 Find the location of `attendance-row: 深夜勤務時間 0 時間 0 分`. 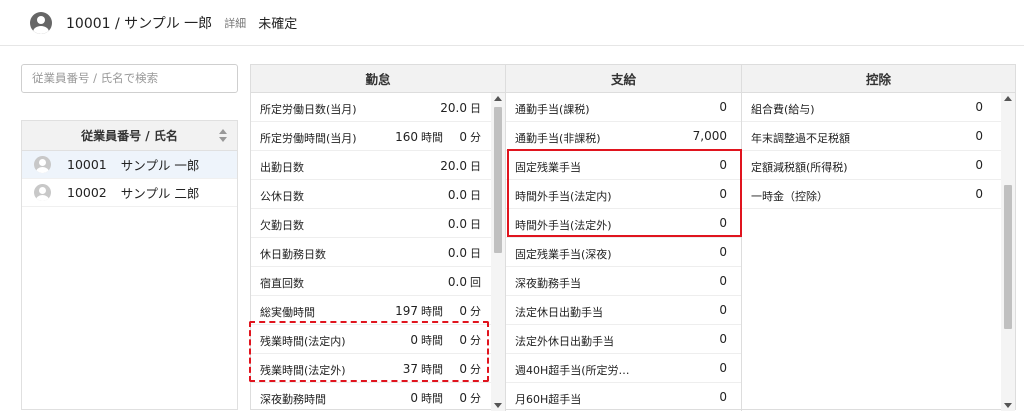

attendance-row: 深夜勤務時間 0 時間 0 分 is located at coordinates (378, 397).